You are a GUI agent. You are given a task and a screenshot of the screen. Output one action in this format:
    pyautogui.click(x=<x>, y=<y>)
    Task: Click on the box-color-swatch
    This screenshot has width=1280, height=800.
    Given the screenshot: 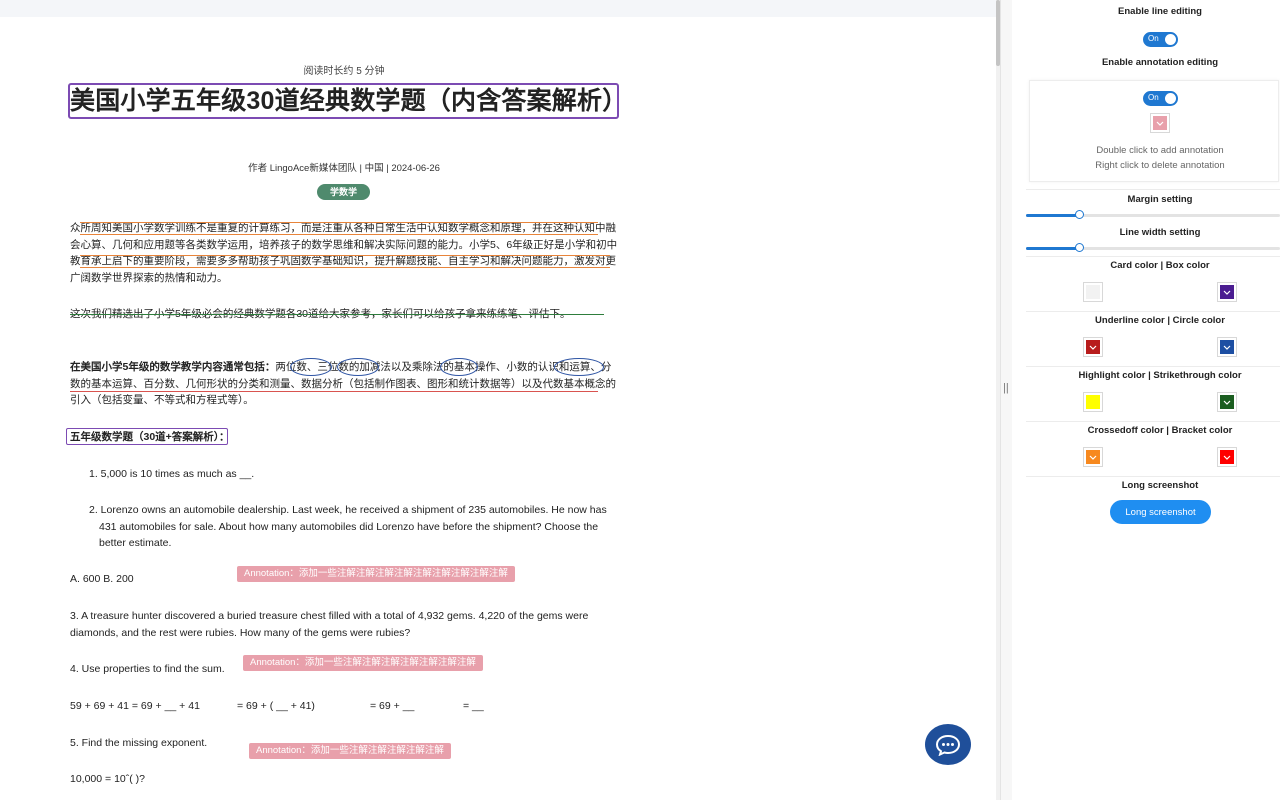 What is the action you would take?
    pyautogui.click(x=1227, y=292)
    